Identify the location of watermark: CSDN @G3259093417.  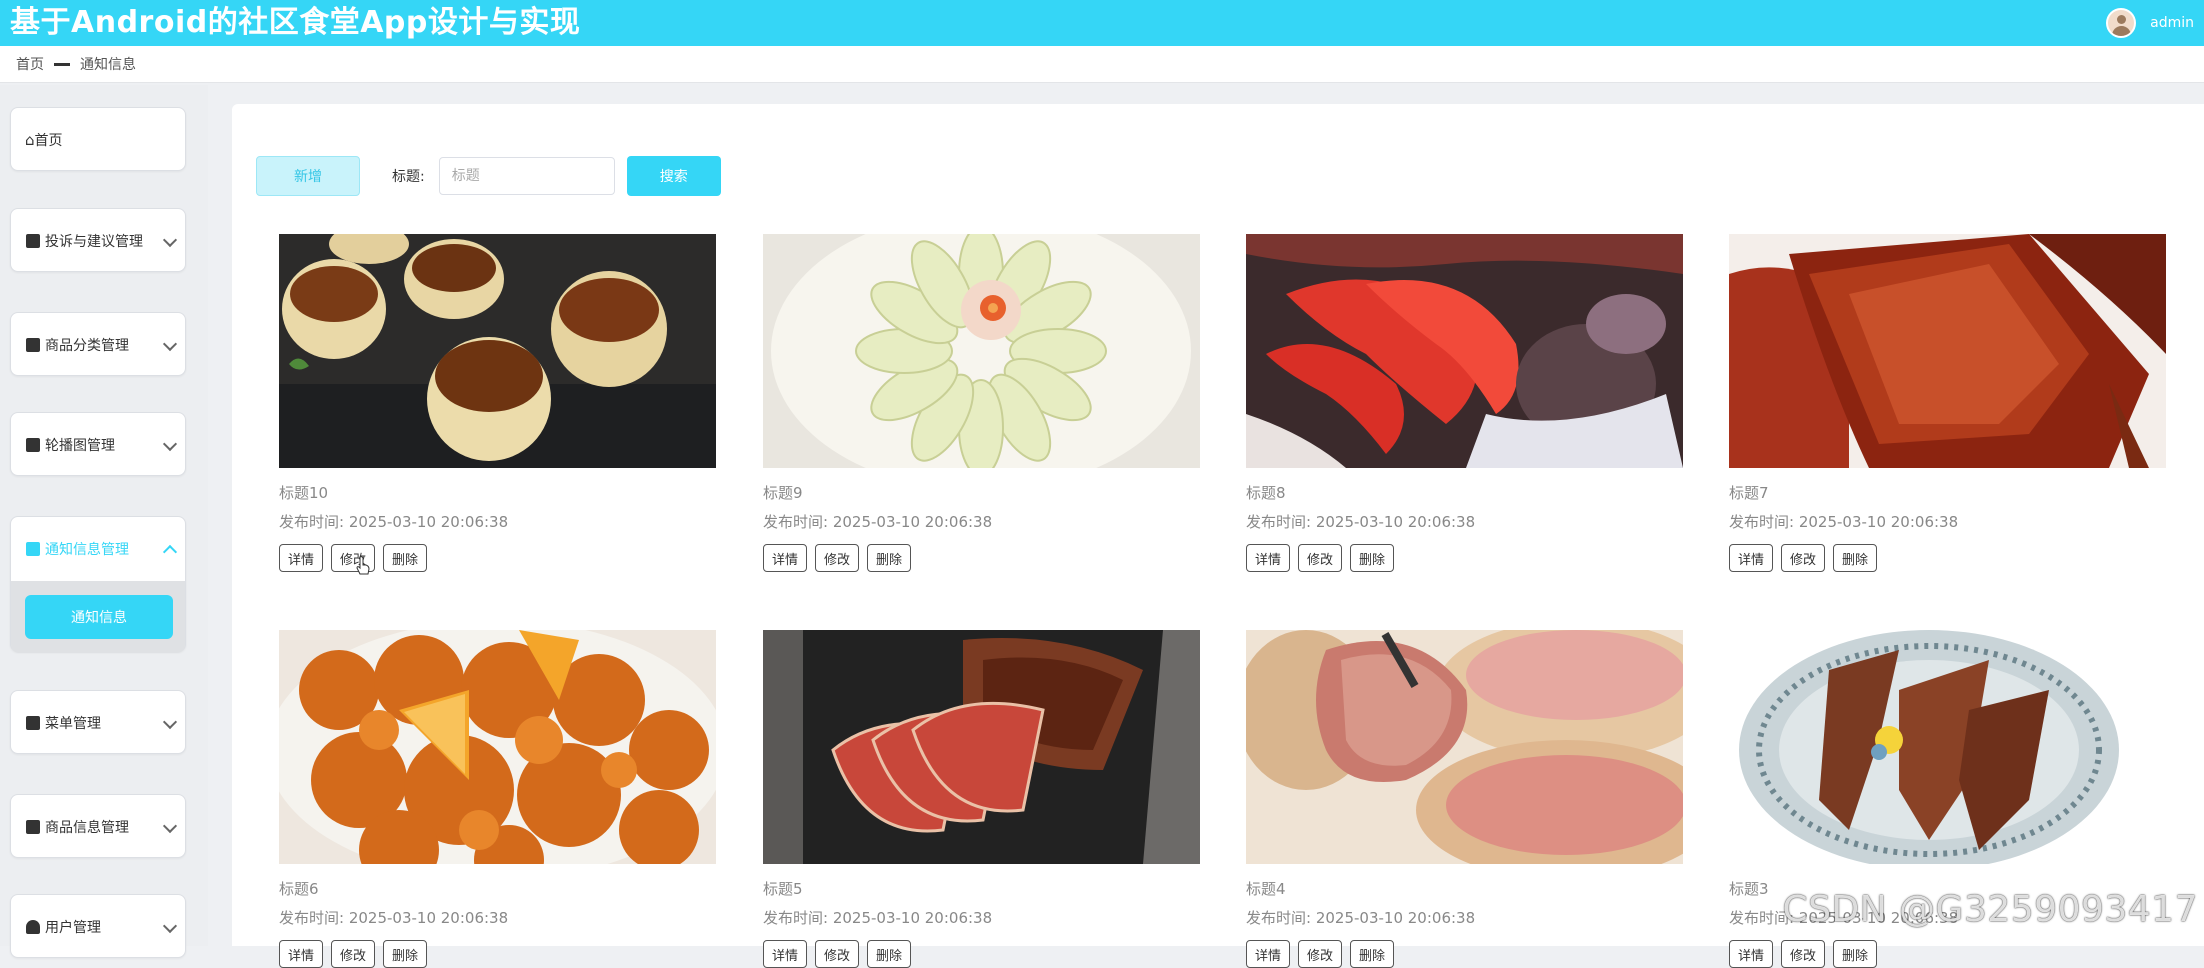
(1990, 909).